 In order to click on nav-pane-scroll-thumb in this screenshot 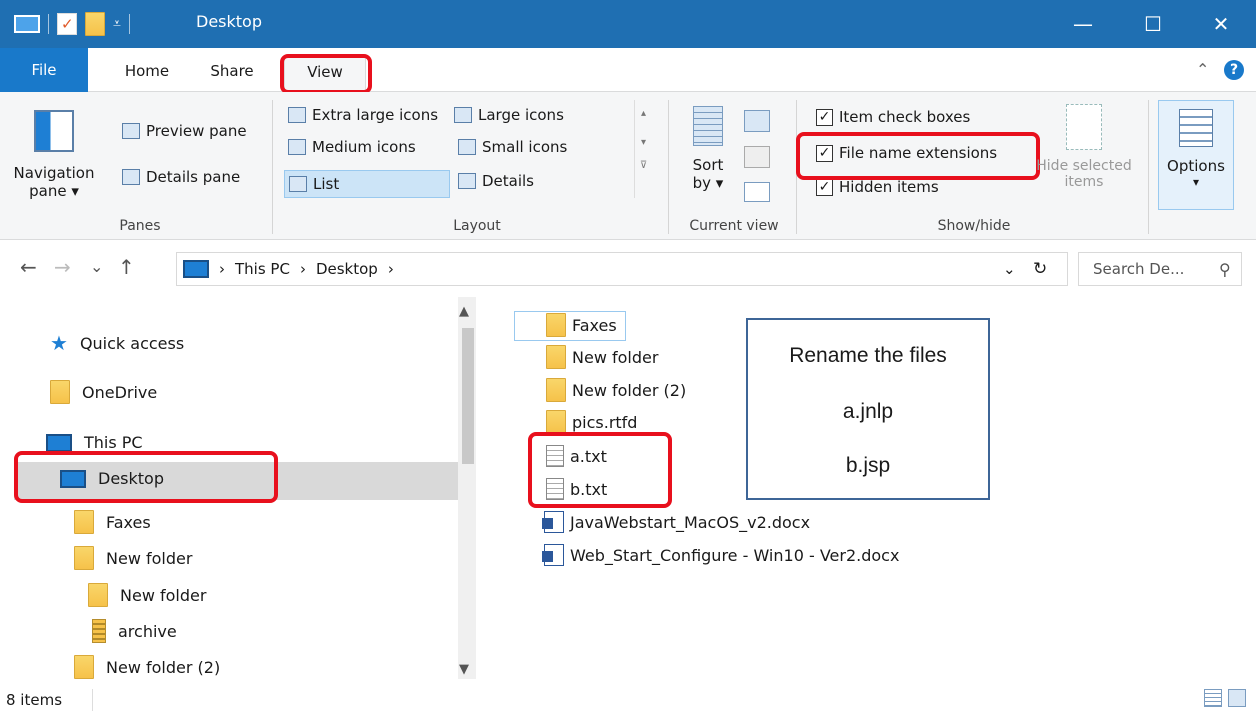, I will do `click(468, 396)`.